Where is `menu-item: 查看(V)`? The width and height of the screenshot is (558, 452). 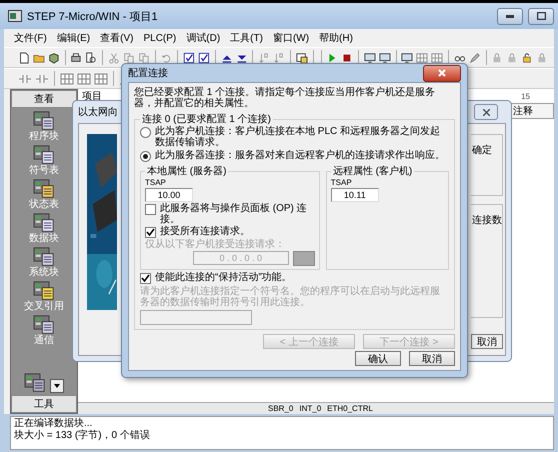
menu-item: 查看(V) is located at coordinates (117, 38).